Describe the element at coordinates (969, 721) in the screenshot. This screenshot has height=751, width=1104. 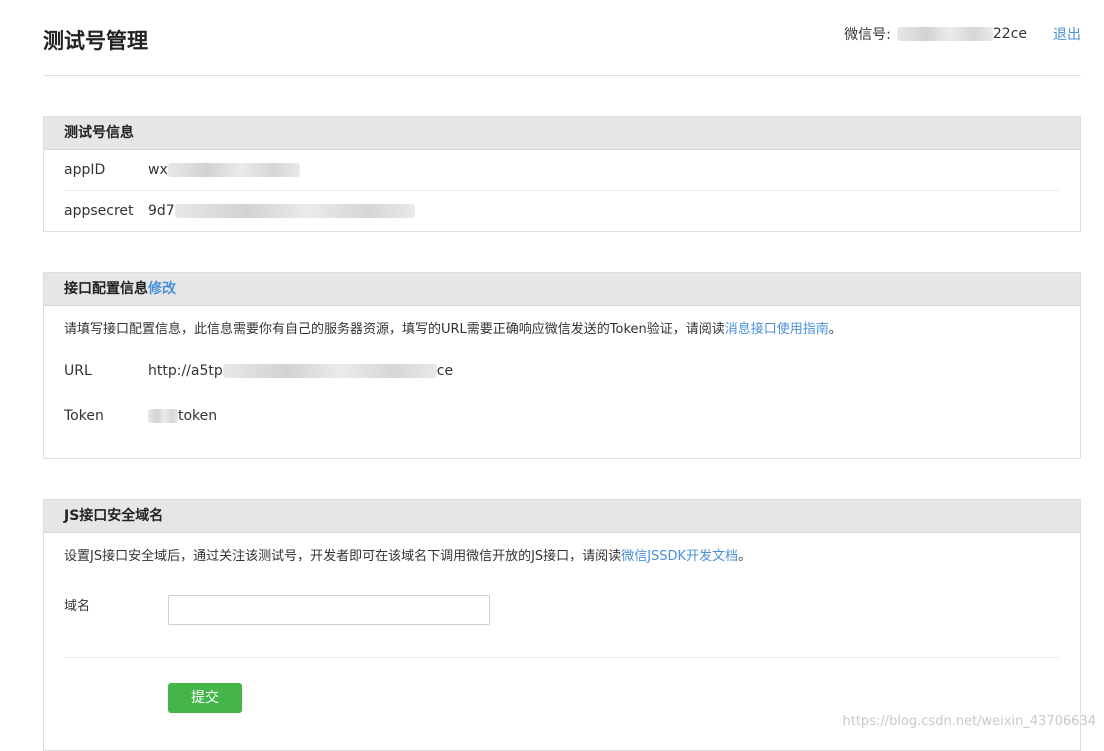
I see `csdn-watermark: https://blog.csdn.net/weixin_43706634` at that location.